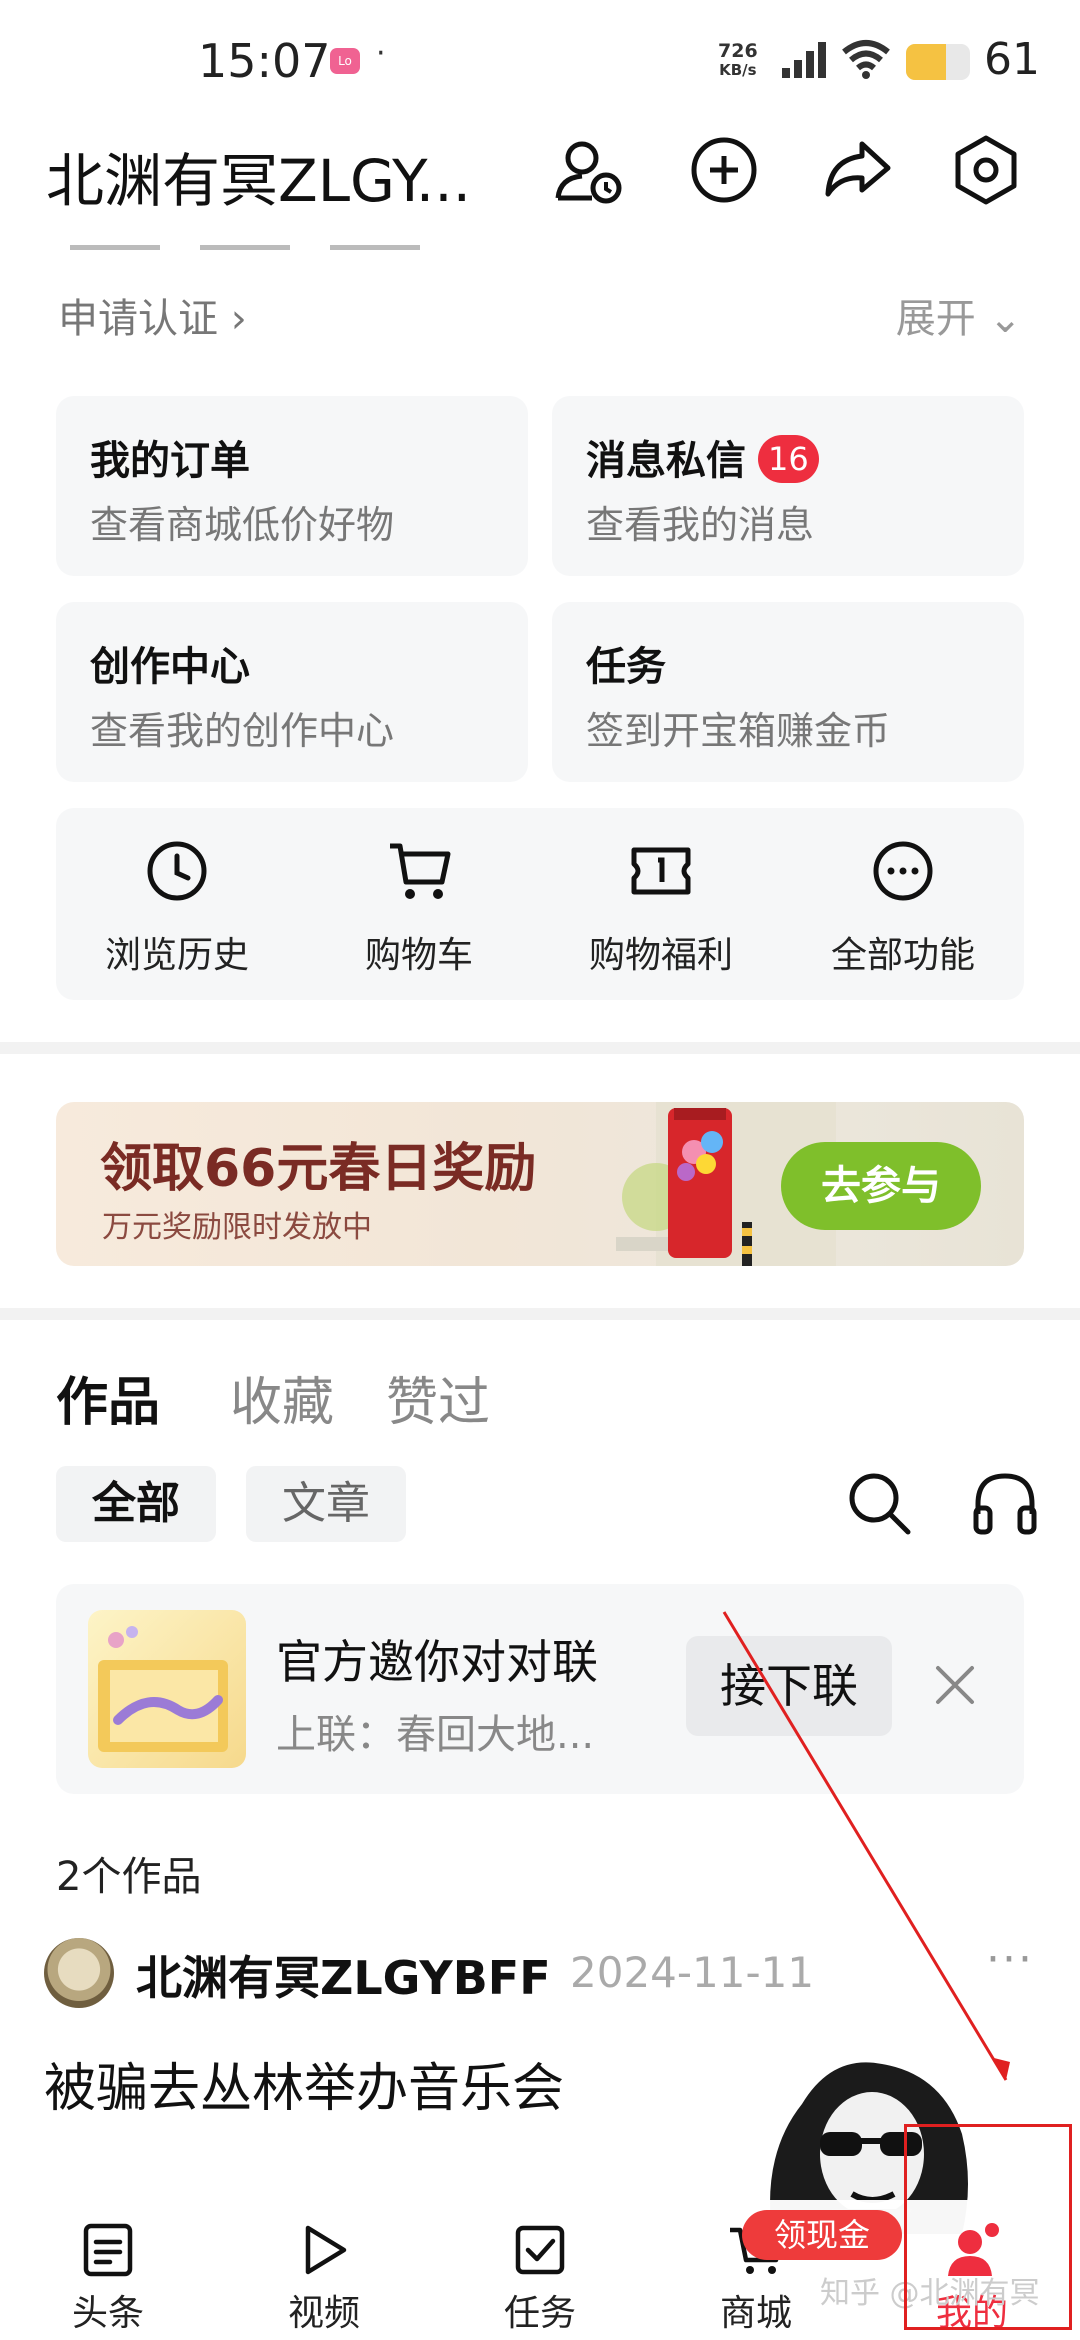  I want to click on unread-badge: 16, so click(788, 459).